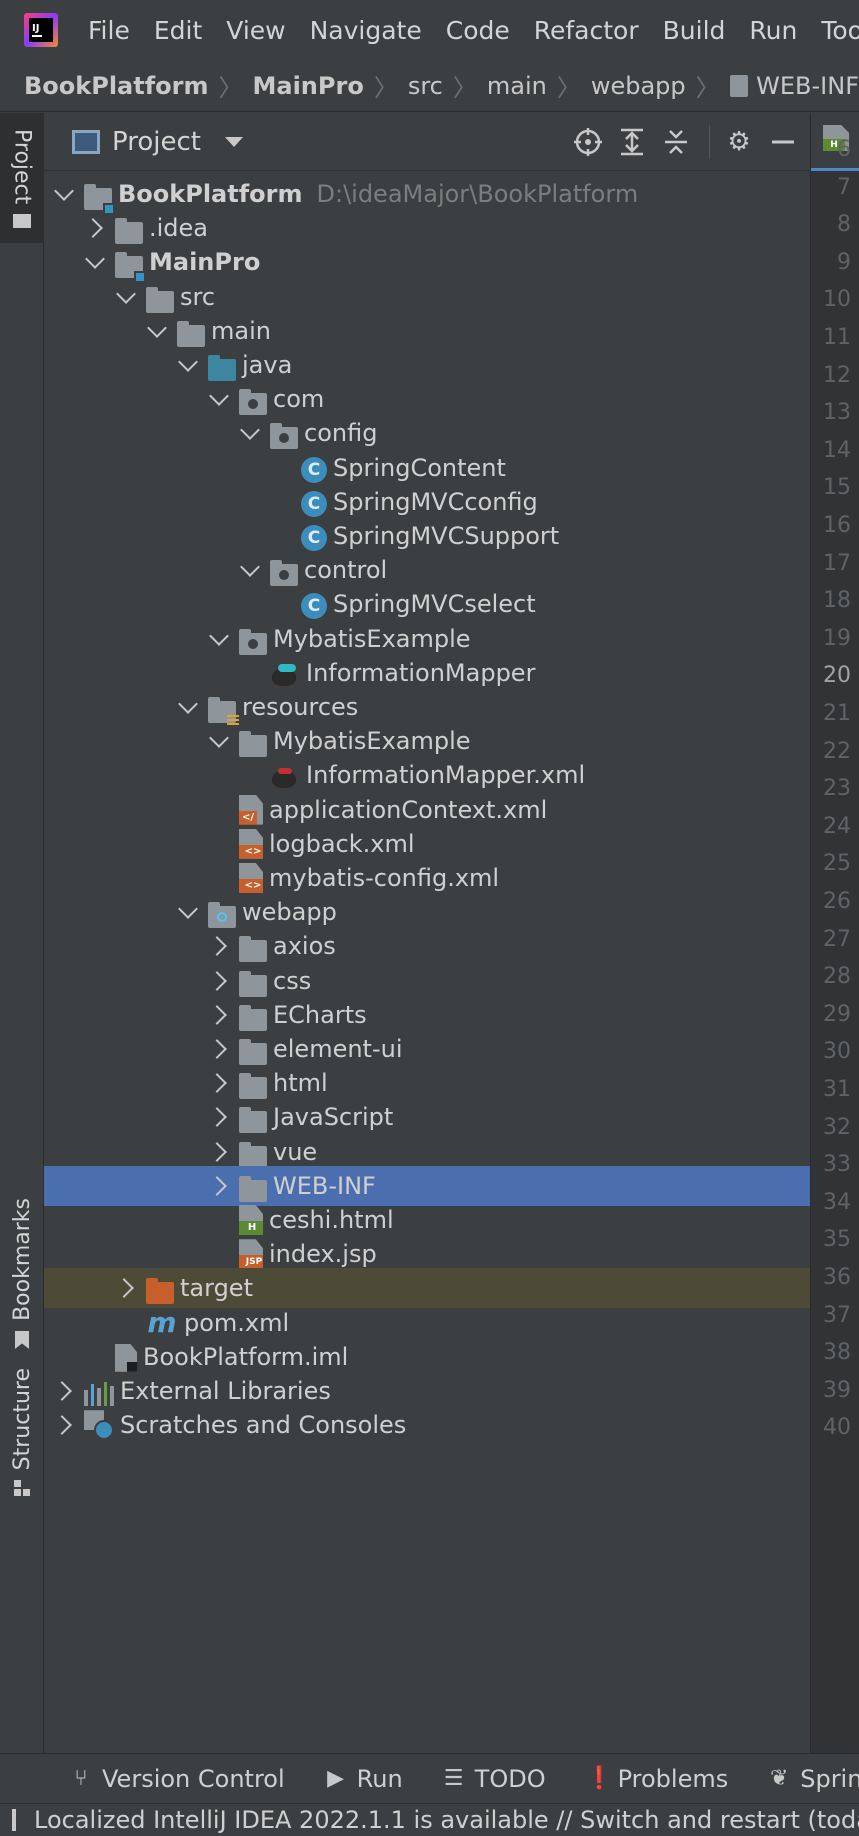  Describe the element at coordinates (477, 194) in the screenshot. I see `tree-node-path: D:\ideaMajor\BookPlatform` at that location.